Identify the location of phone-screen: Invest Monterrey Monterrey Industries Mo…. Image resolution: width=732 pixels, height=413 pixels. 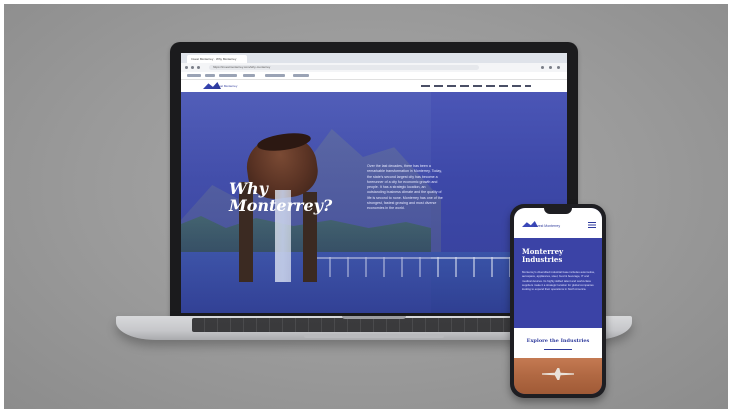
(558, 301).